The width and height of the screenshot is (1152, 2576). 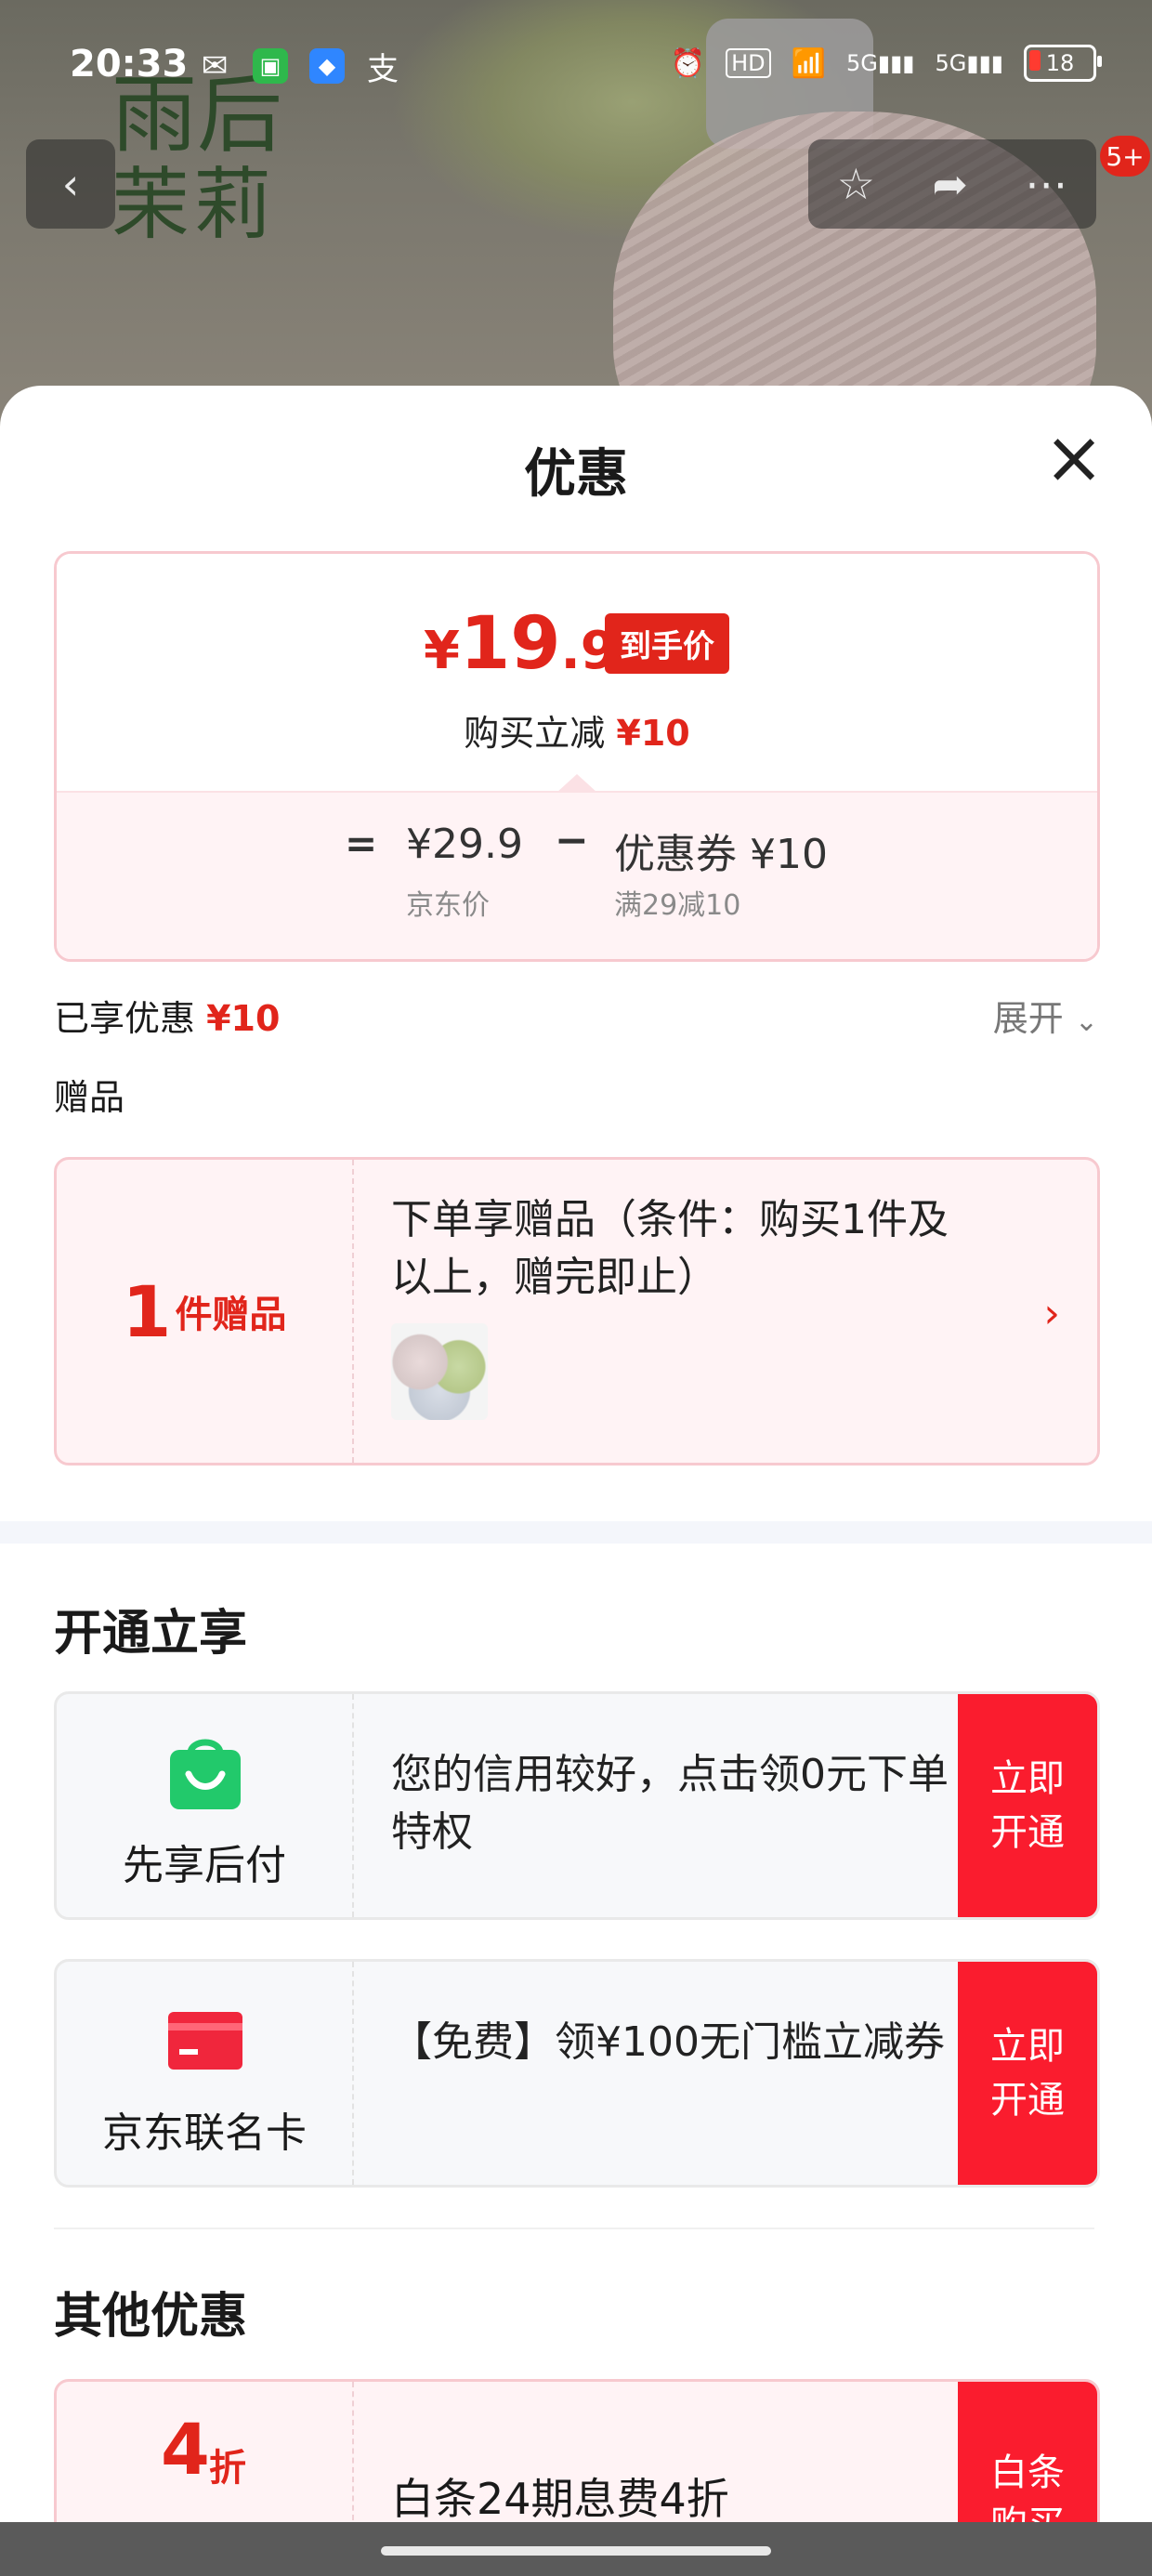 I want to click on top-actions: ☆ ➦ ⋯, so click(x=952, y=184).